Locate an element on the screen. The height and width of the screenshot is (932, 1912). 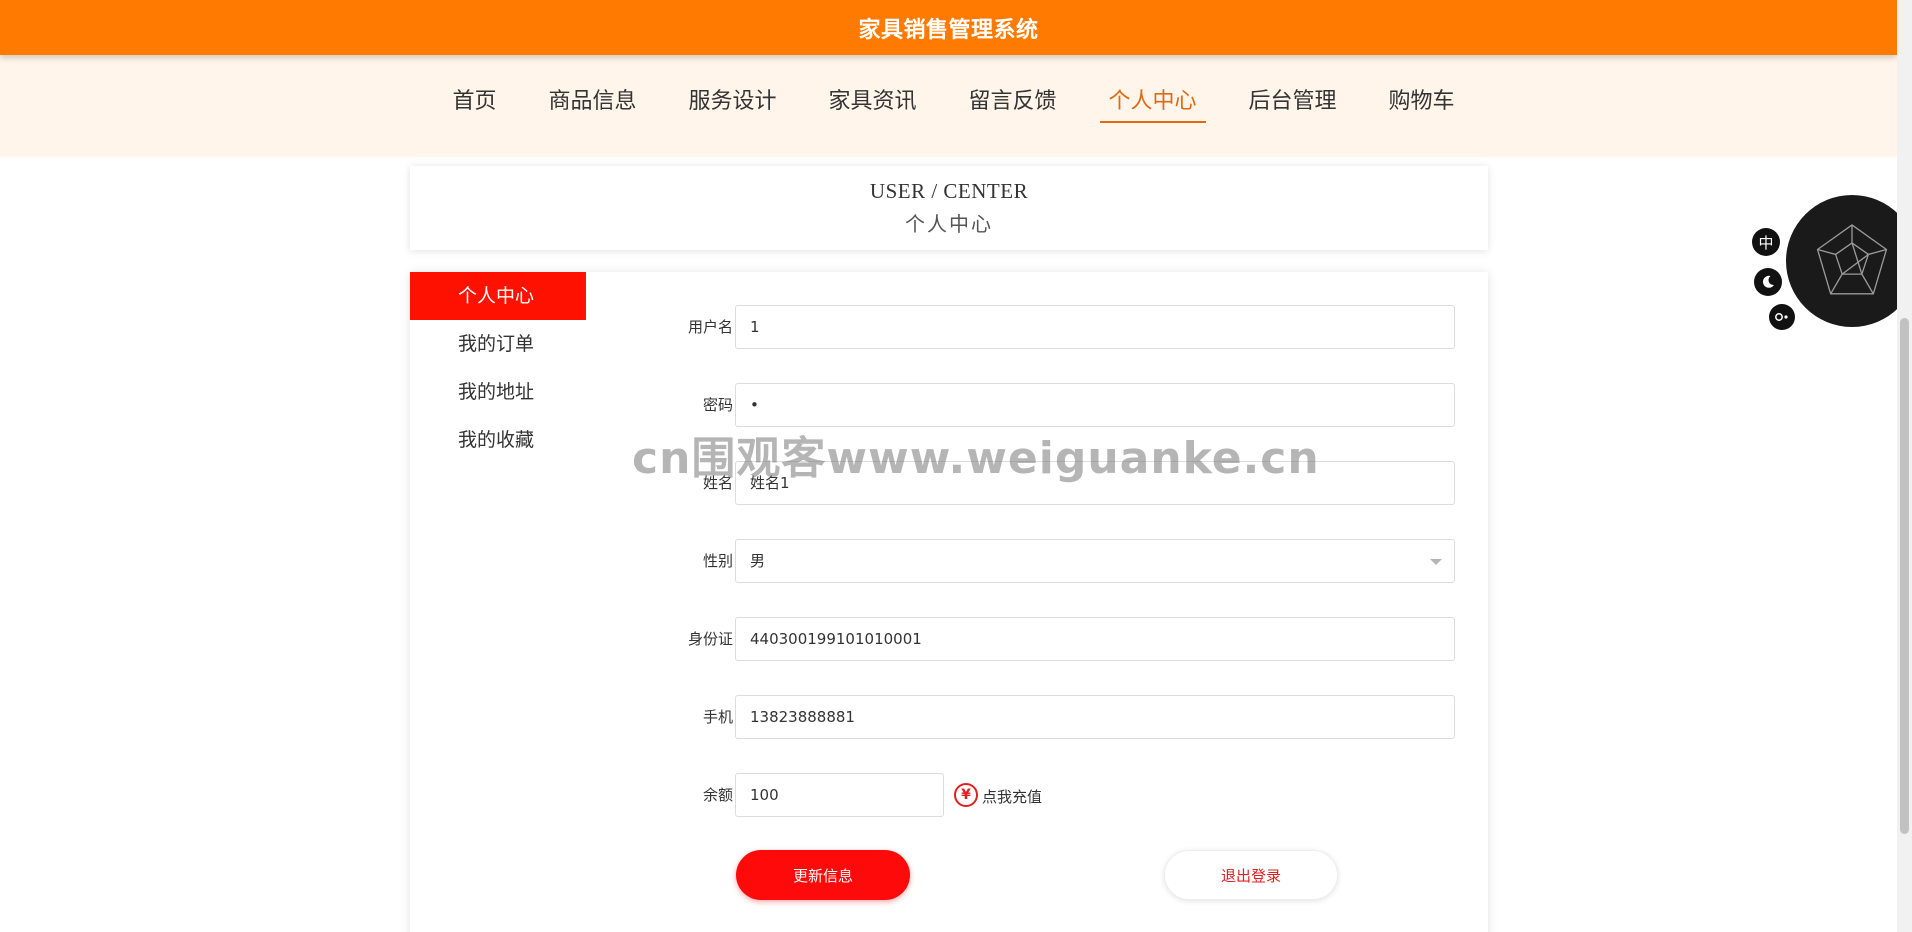
page-heading: USER / CENTER 个人中心 is located at coordinates (949, 208).